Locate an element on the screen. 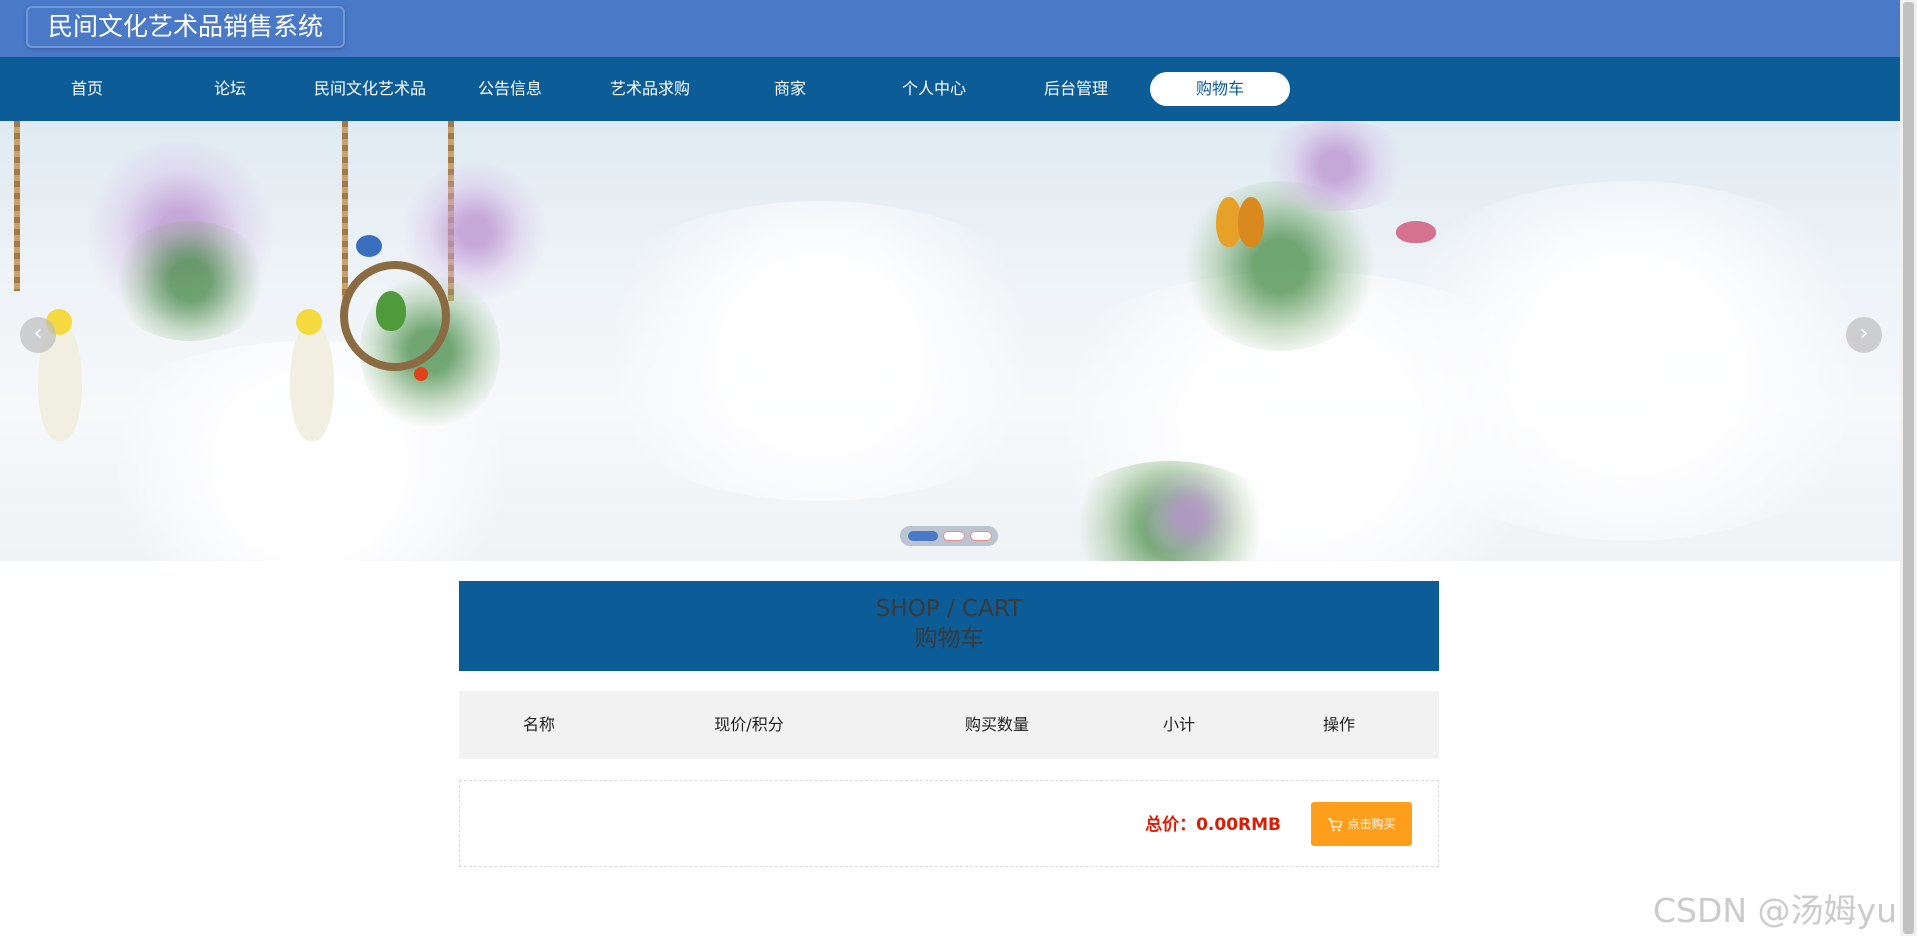  nav-item-admin: 后台管理 is located at coordinates (1076, 89).